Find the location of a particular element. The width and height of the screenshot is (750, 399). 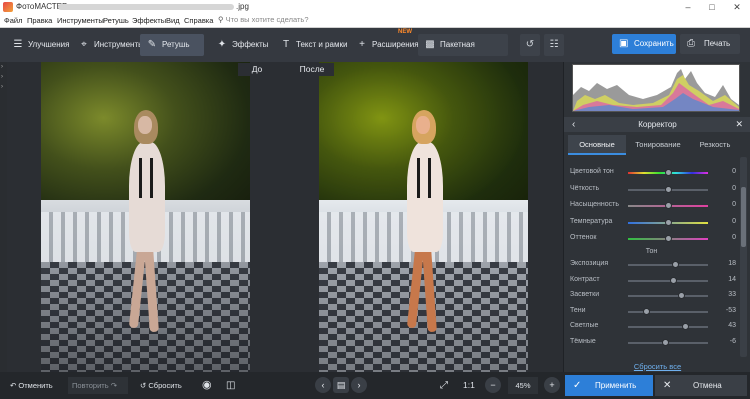

tab-text-frames: T Текст и рамки is located at coordinates (311, 45).